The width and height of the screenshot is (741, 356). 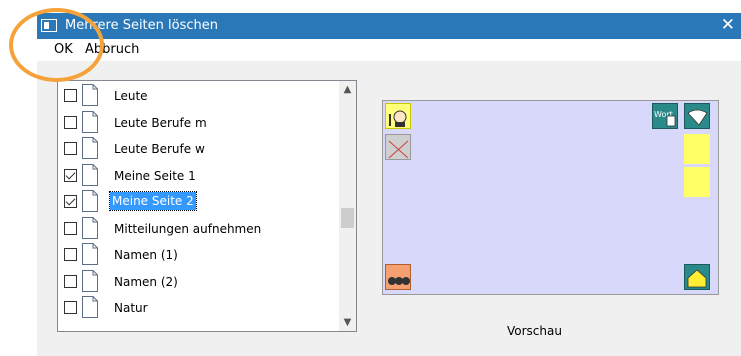 What do you see at coordinates (347, 218) in the screenshot?
I see `scroll-thumb` at bounding box center [347, 218].